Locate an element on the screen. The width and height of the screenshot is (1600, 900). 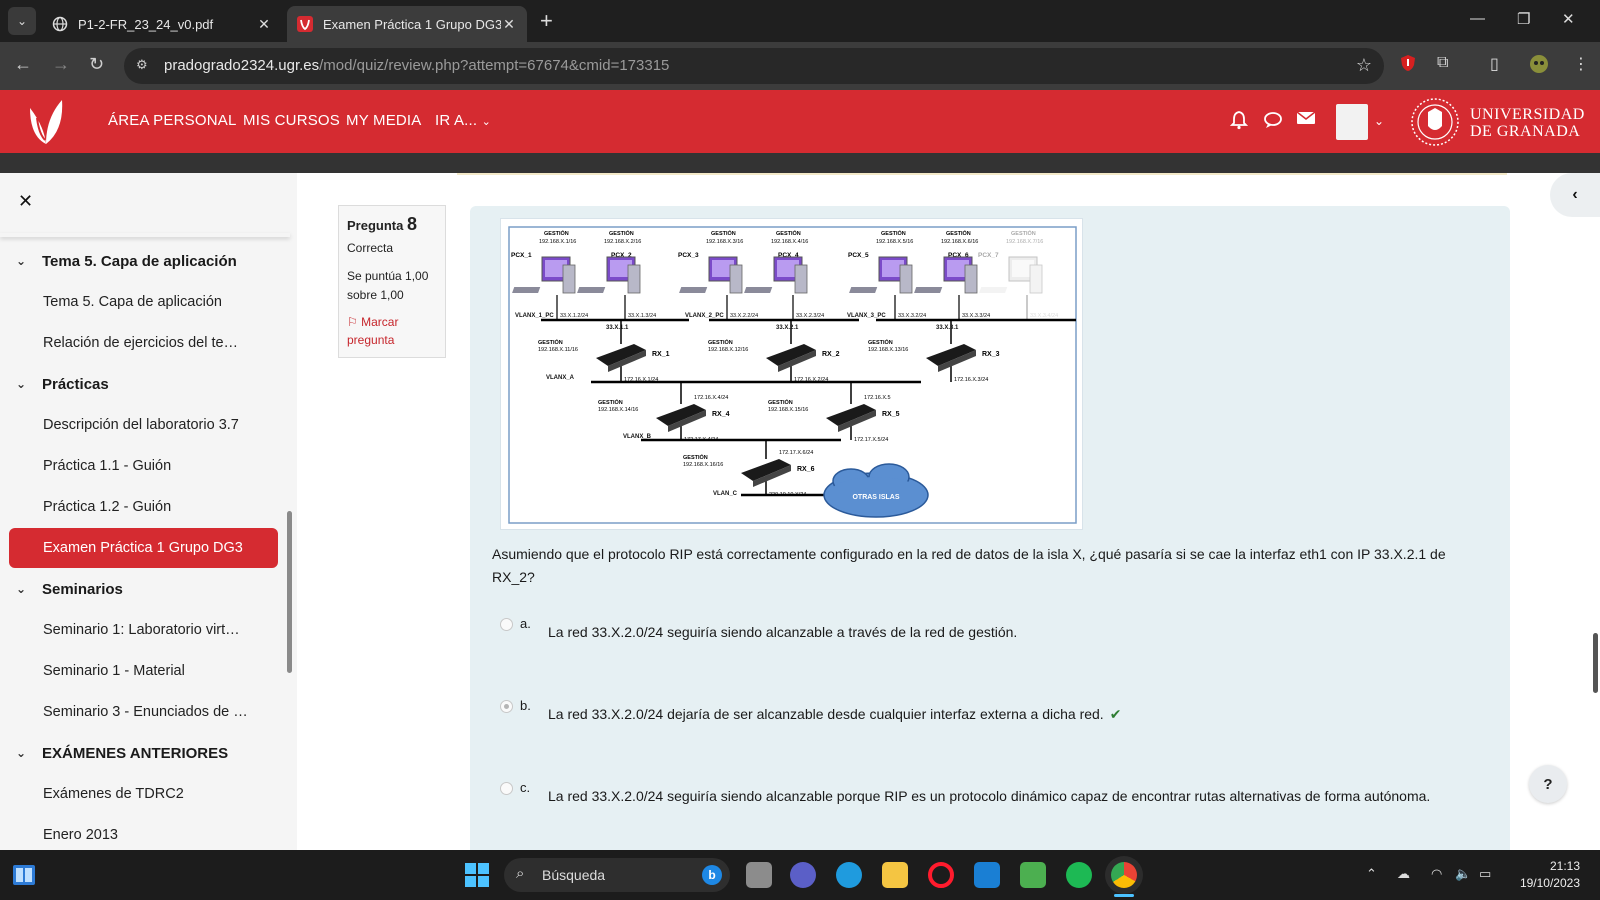
user-avatar is located at coordinates (1352, 122).